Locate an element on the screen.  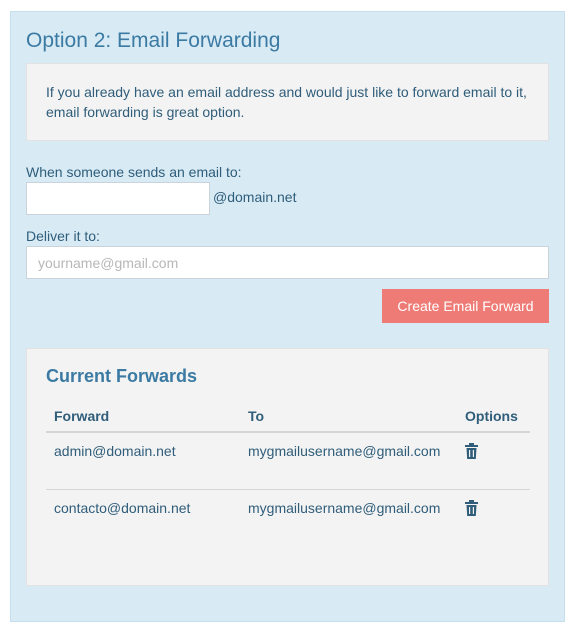
table-header-row: Forward To Options is located at coordinates (288, 417).